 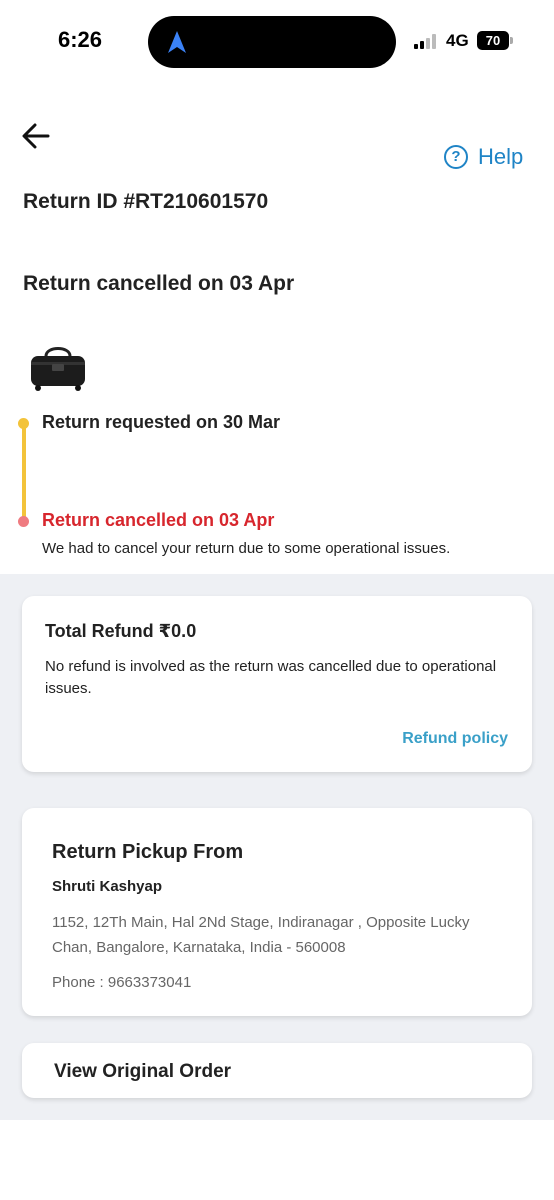 I want to click on help-button: ? Help, so click(x=483, y=157).